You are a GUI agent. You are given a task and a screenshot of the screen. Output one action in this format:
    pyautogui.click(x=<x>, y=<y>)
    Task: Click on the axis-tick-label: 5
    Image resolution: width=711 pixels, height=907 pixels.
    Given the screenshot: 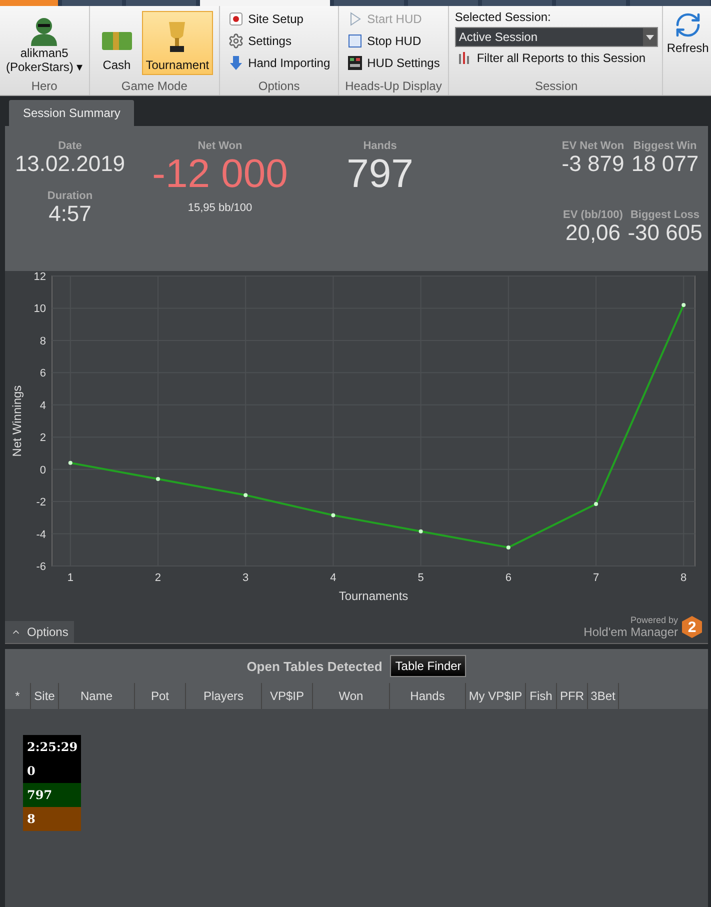 What is the action you would take?
    pyautogui.click(x=421, y=578)
    